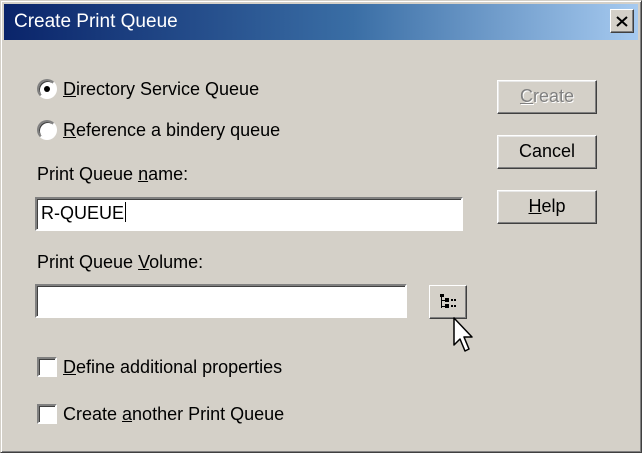  Describe the element at coordinates (161, 89) in the screenshot. I see `radio-label: Directory Service Queue` at that location.